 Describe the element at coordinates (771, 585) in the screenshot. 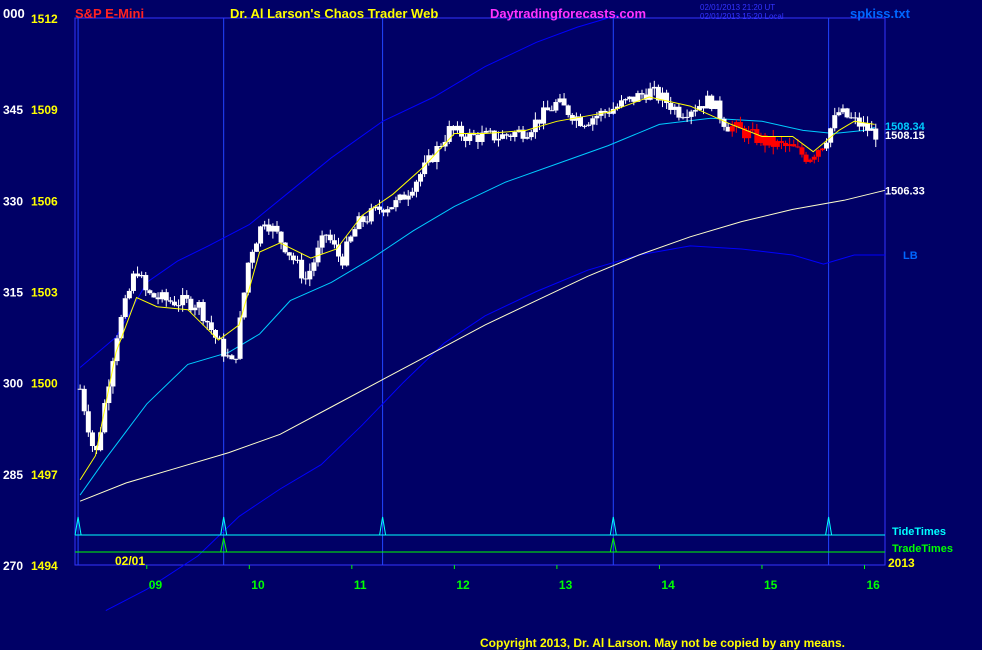

I see `x-tick-label: 15` at that location.